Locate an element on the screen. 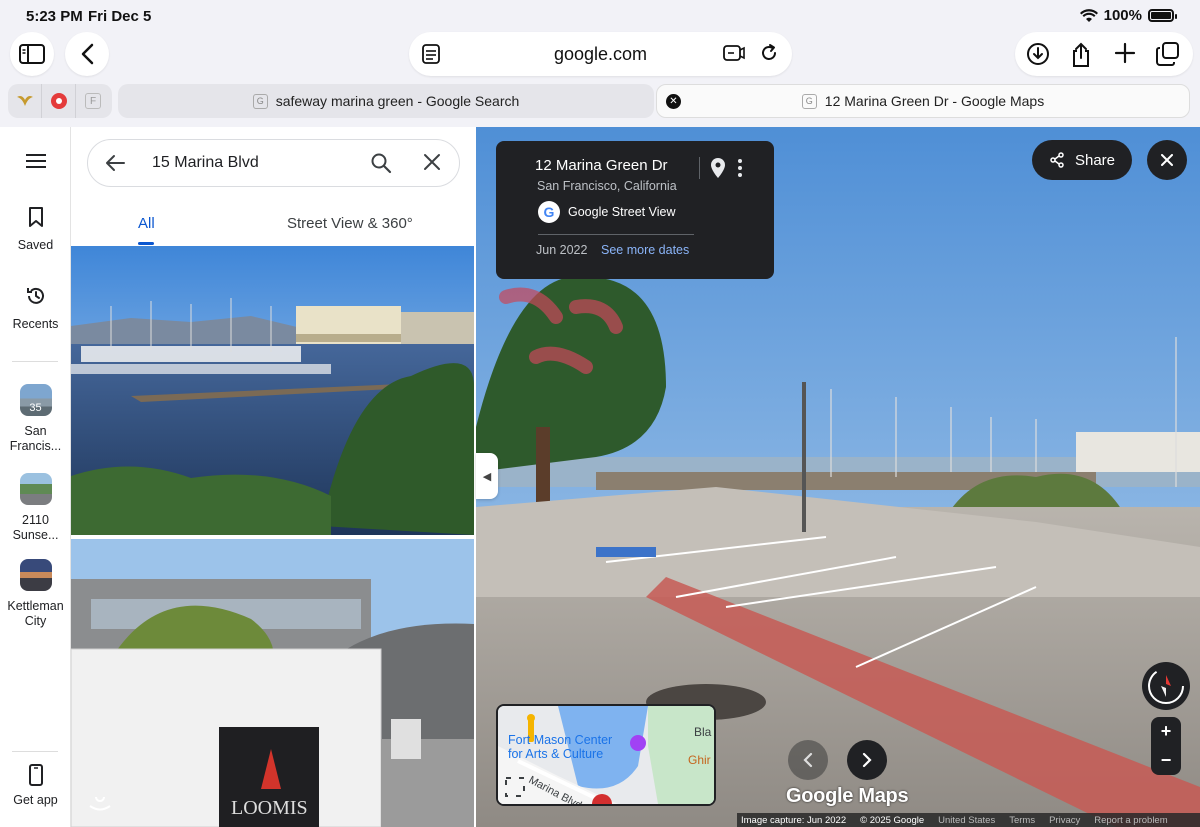 The image size is (1200, 827). tab-search: G safeway marina green - Google Search is located at coordinates (386, 101).